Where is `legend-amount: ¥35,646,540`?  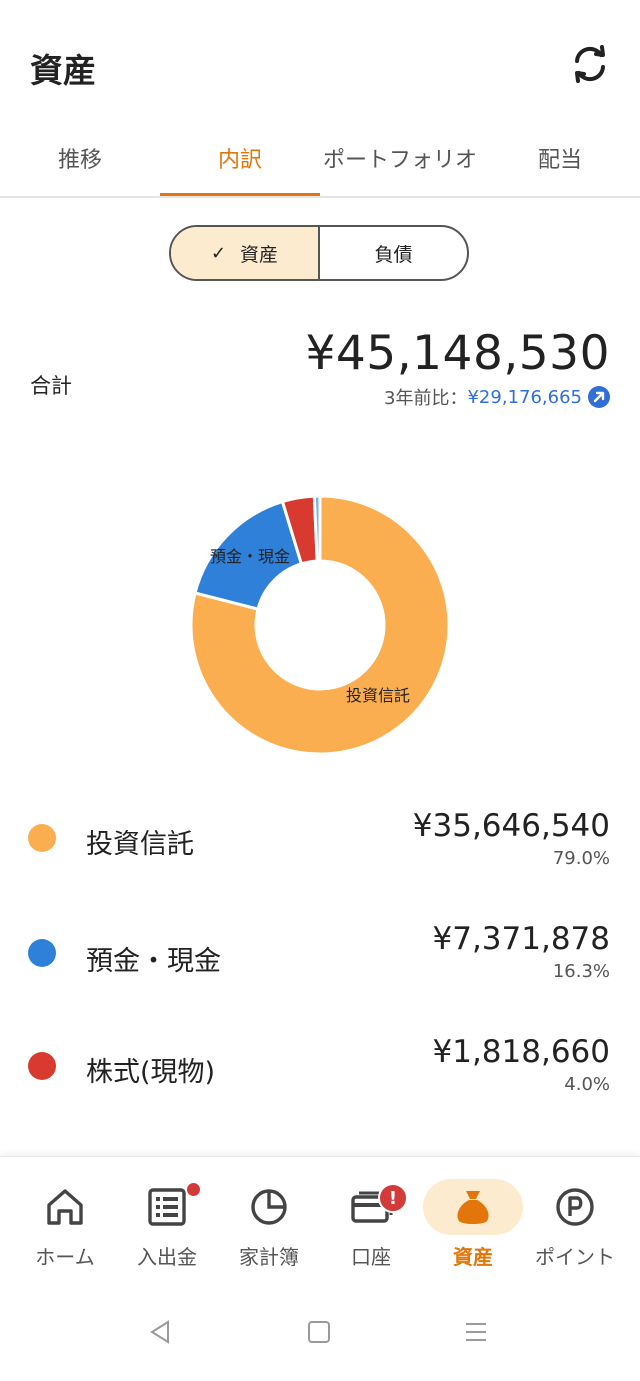
legend-amount: ¥35,646,540 is located at coordinates (511, 826).